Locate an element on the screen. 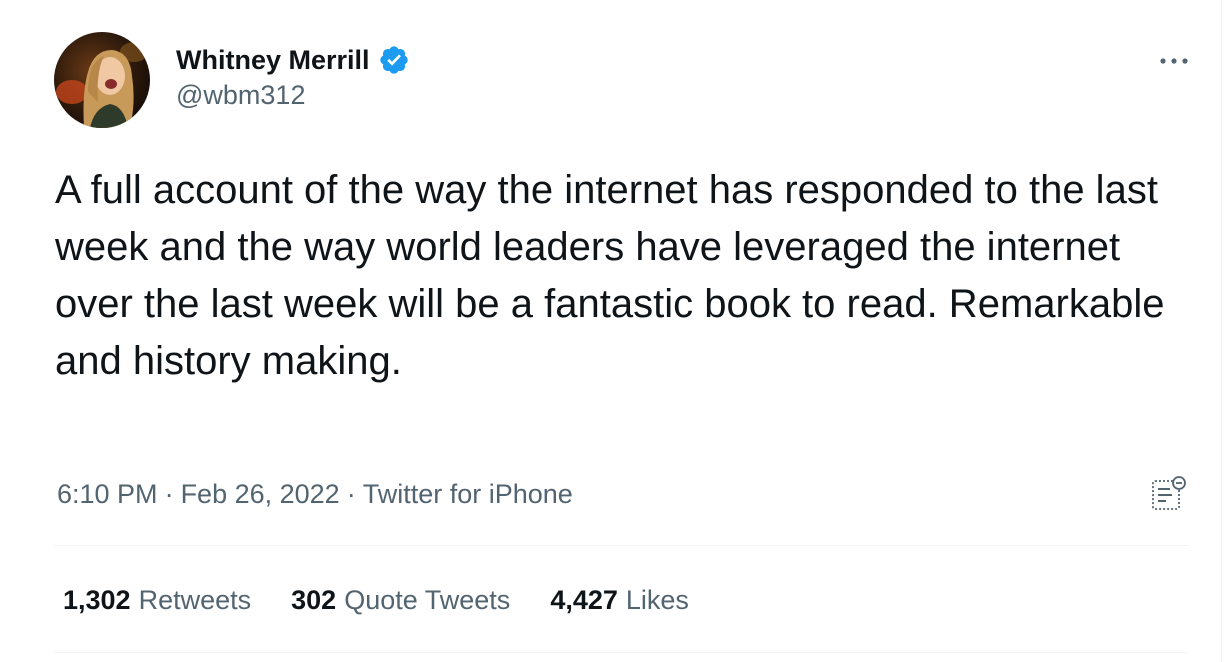  likes-count: 4,427 is located at coordinates (584, 599).